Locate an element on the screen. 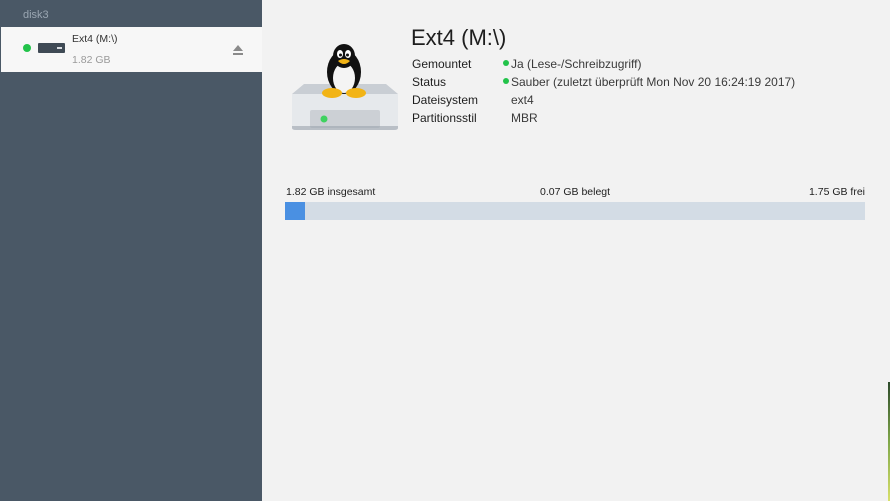 The image size is (890, 501). hard-drive-icon is located at coordinates (51, 48).